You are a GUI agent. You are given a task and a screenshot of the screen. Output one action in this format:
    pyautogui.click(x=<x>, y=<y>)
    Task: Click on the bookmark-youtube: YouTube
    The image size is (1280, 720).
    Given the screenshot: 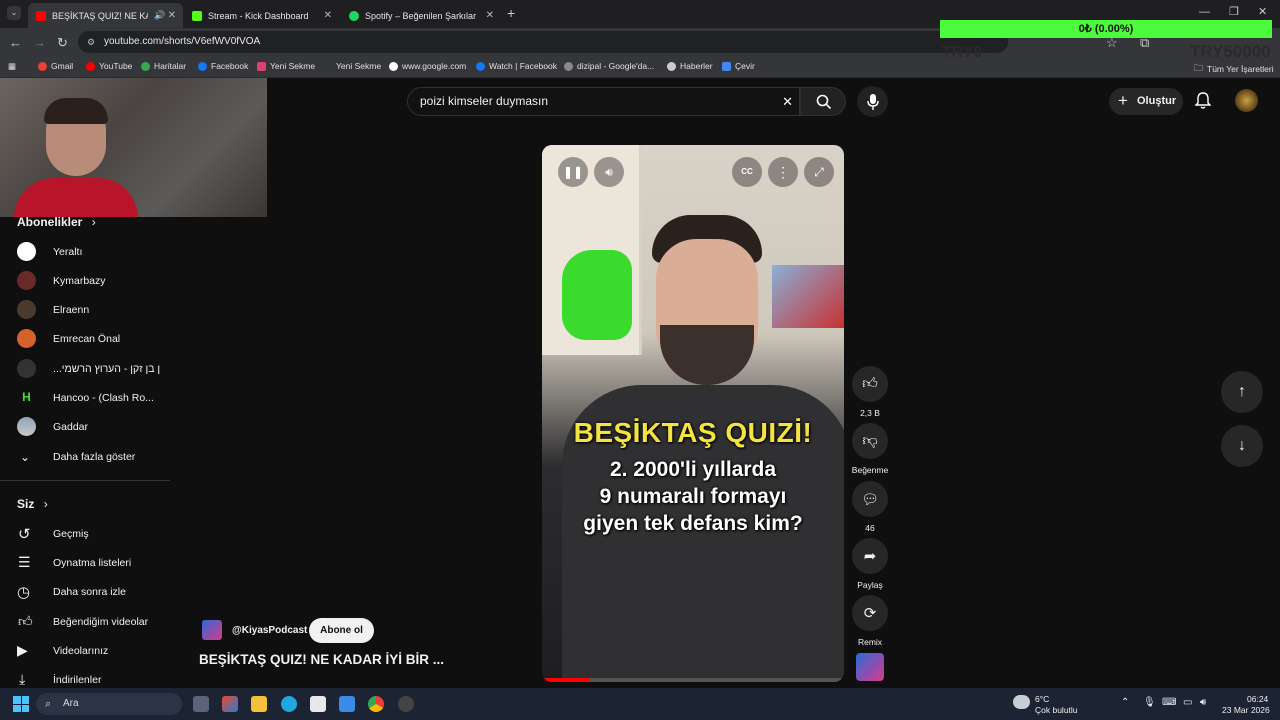 What is the action you would take?
    pyautogui.click(x=109, y=66)
    